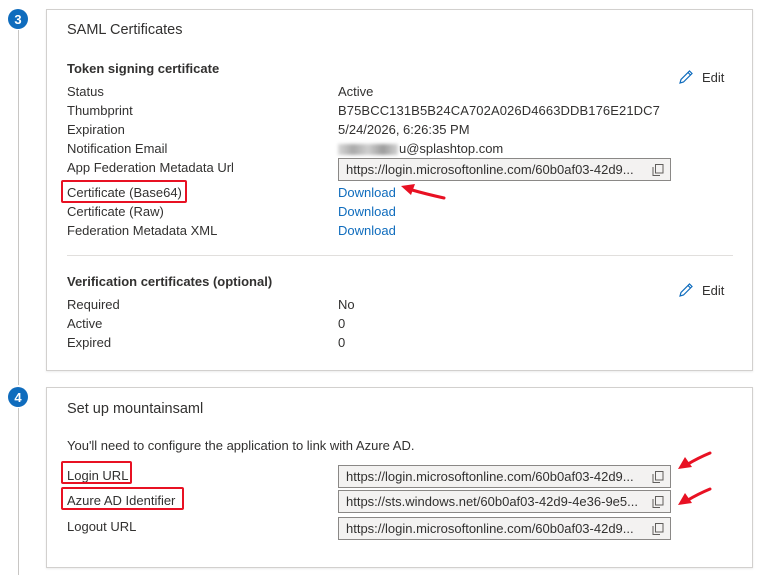 This screenshot has height=575, width=762. What do you see at coordinates (122, 498) in the screenshot?
I see `azure-ad-identifier-highlight` at bounding box center [122, 498].